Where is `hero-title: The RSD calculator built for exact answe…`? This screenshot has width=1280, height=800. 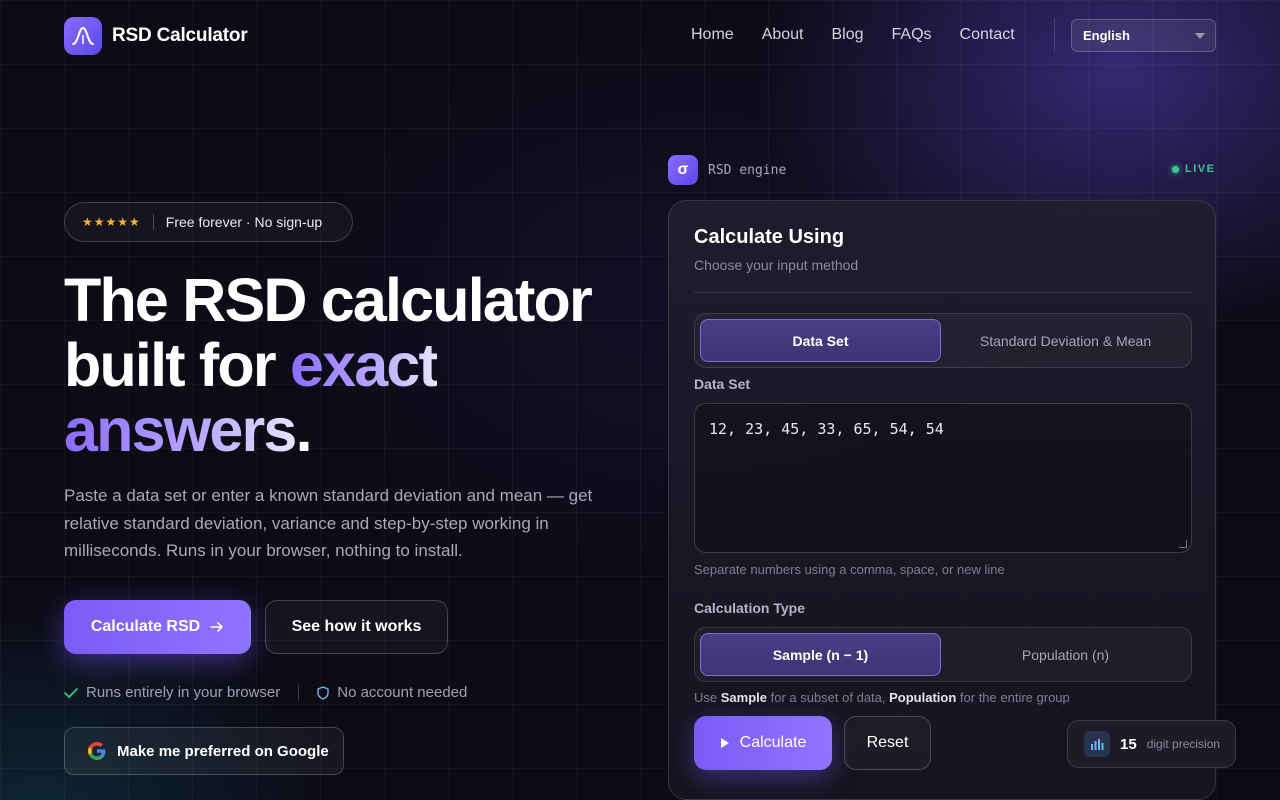 hero-title: The RSD calculator built for exact answe… is located at coordinates (364, 365).